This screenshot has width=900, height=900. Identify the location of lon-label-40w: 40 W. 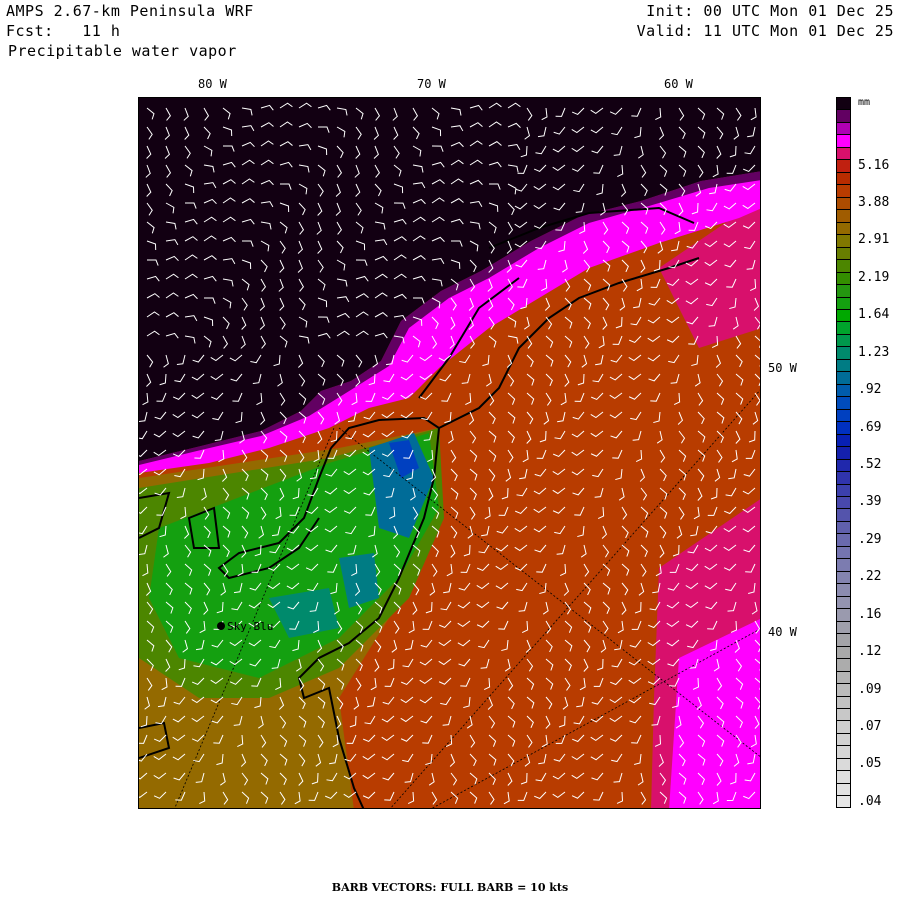
(782, 632).